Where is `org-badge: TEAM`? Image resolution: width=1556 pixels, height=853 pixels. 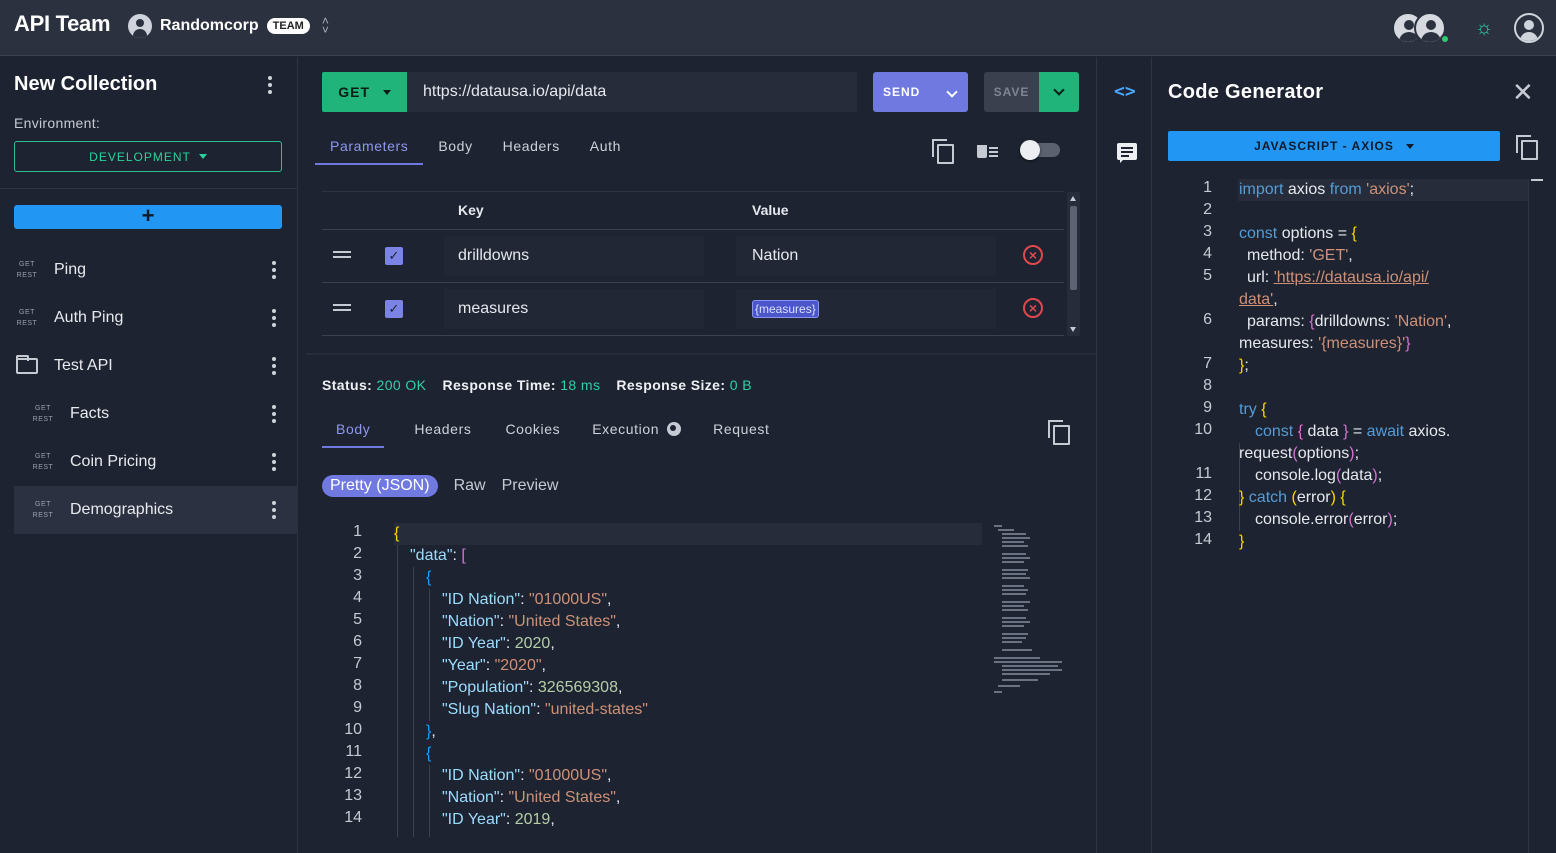 org-badge: TEAM is located at coordinates (288, 26).